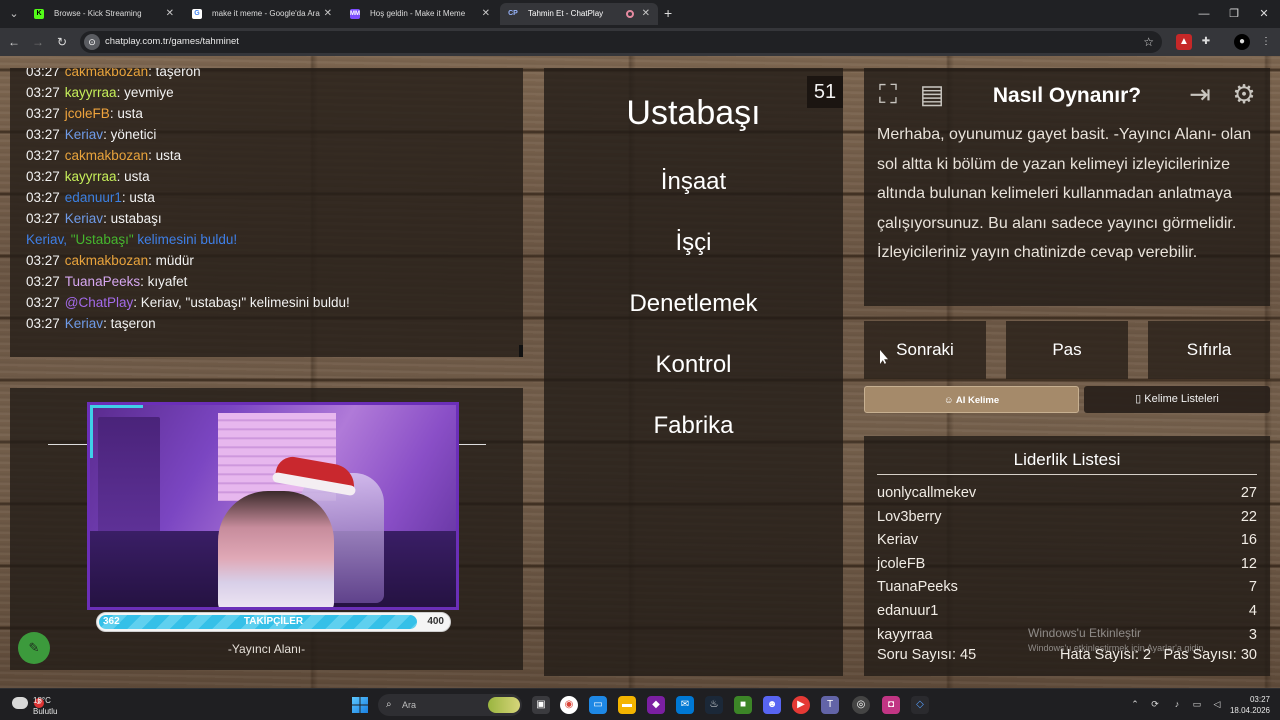 The image size is (1280, 720). Describe the element at coordinates (1249, 710) in the screenshot. I see `clock-date: 18.04.2026` at that location.